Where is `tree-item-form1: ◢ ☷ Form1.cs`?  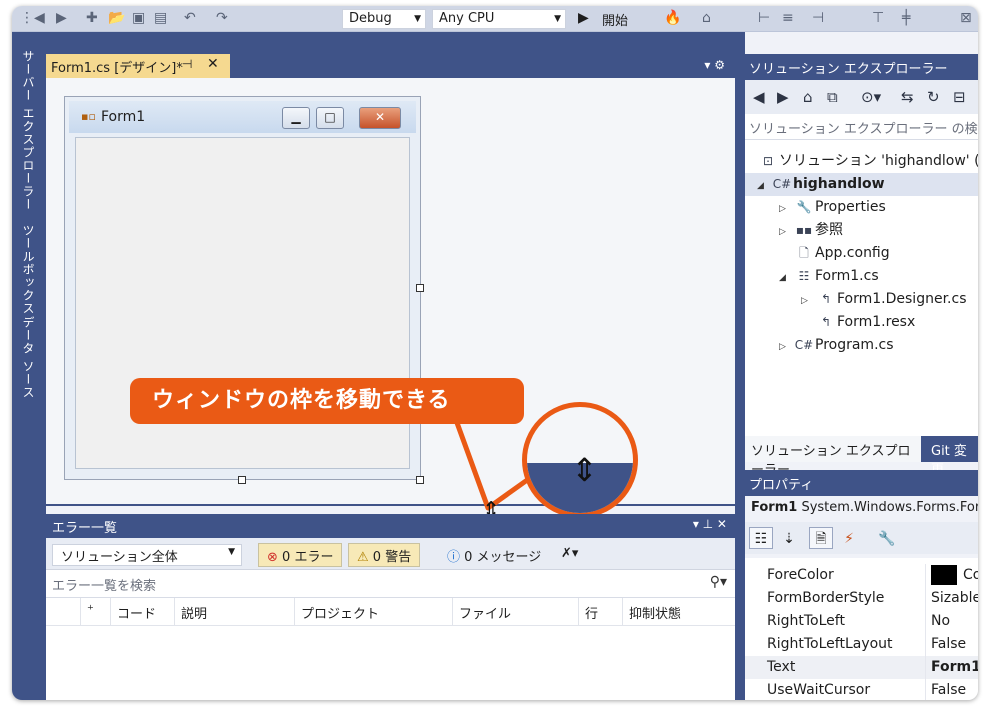 tree-item-form1: ◢ ☷ Form1.cs is located at coordinates (829, 276).